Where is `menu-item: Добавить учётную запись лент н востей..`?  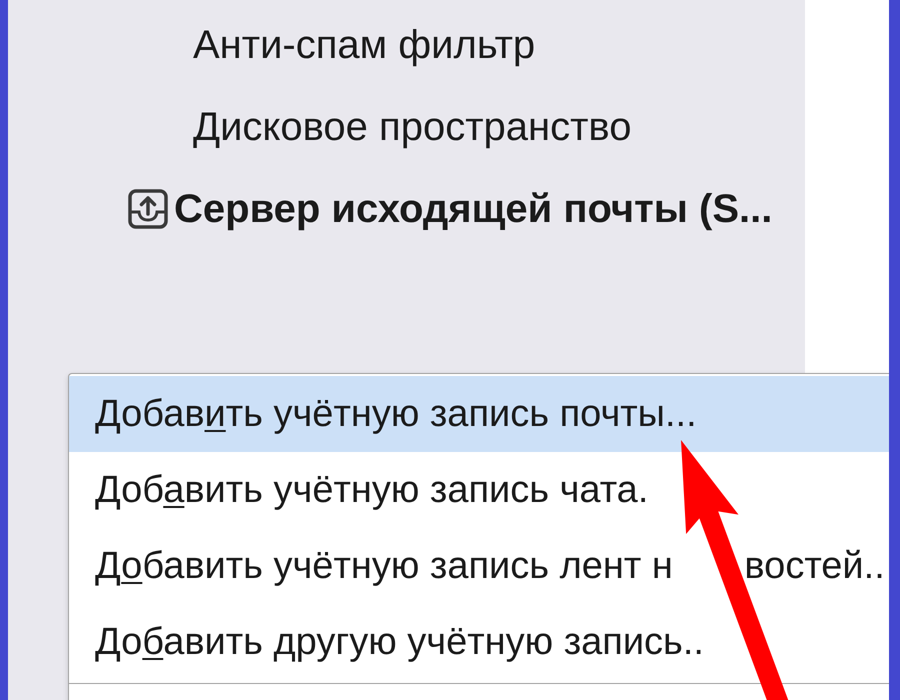
menu-item: Добавить учётную запись лент н востей.. is located at coordinates (479, 566).